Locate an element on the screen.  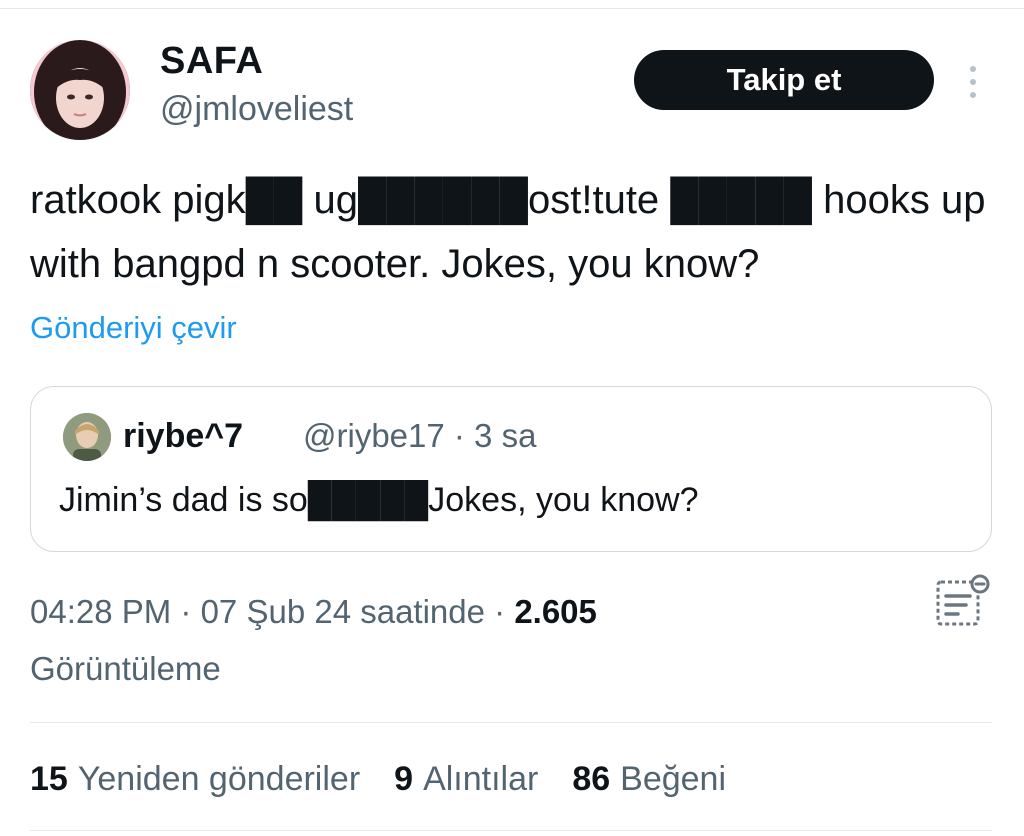
post-timestamp: 04:28 PM · 07 Şub 24 saatinde · 2.605 is located at coordinates (313, 612).